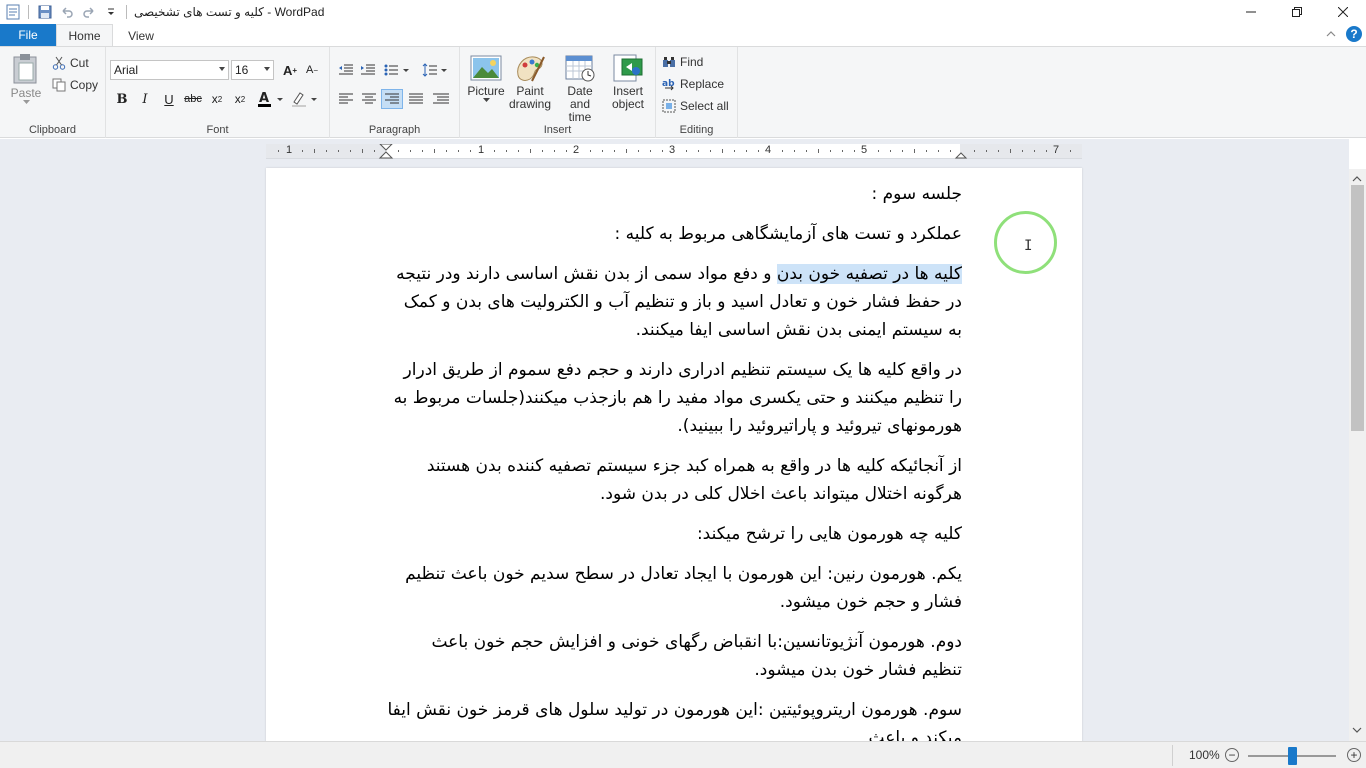 This screenshot has height=768, width=1366. I want to click on date-time-label-2: time, so click(580, 117).